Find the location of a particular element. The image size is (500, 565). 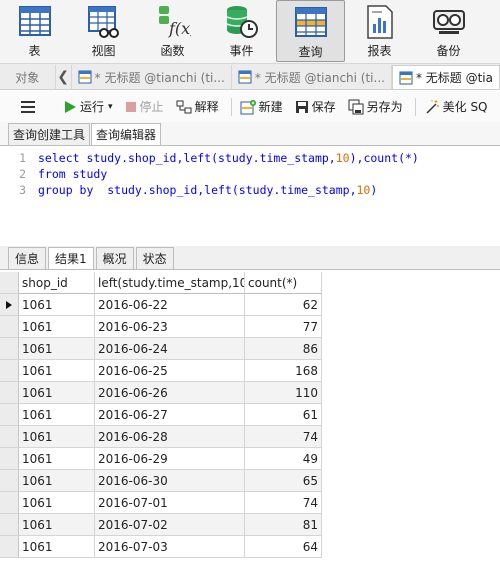

save-button: 保存 is located at coordinates (315, 106).